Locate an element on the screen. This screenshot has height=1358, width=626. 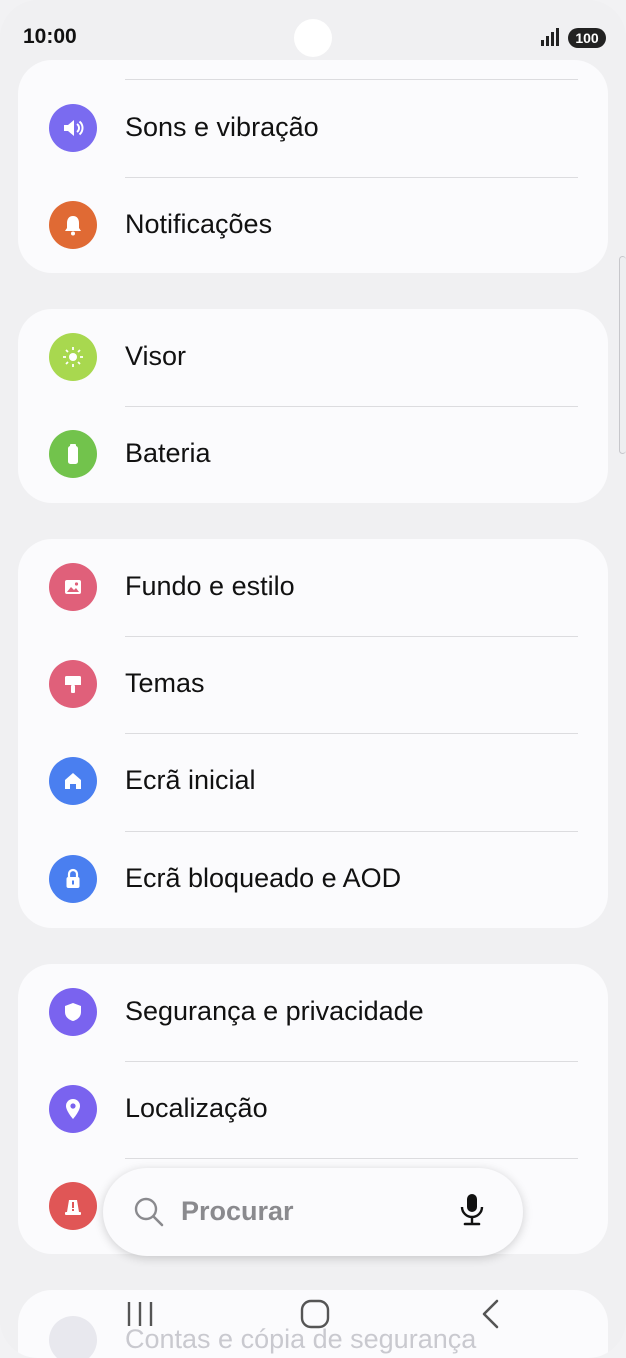
settings-item-sounds: Sons e vibração is located at coordinates (313, 128).